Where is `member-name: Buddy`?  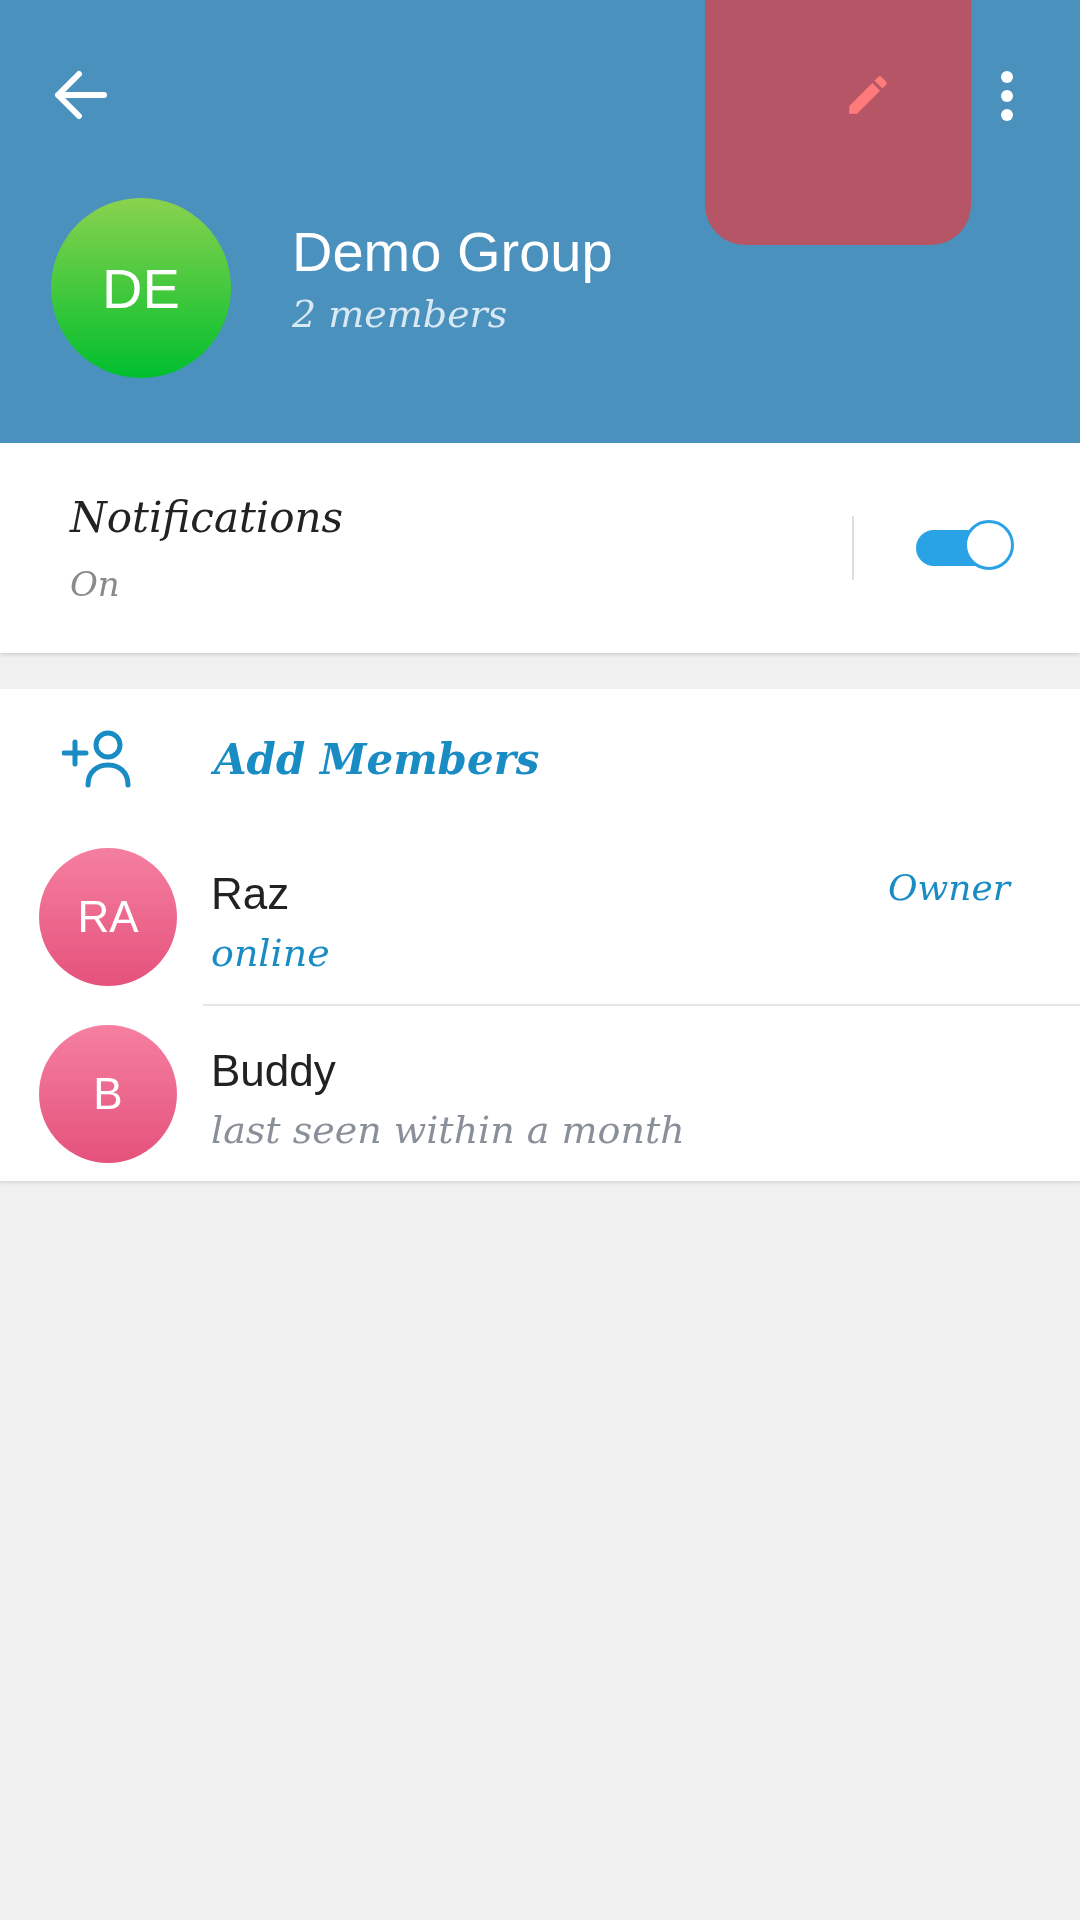
member-name: Buddy is located at coordinates (273, 1070).